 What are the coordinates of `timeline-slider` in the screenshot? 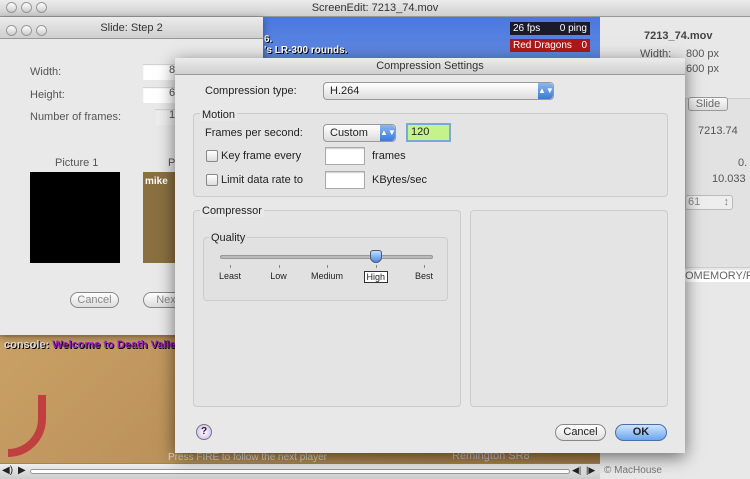 It's located at (300, 471).